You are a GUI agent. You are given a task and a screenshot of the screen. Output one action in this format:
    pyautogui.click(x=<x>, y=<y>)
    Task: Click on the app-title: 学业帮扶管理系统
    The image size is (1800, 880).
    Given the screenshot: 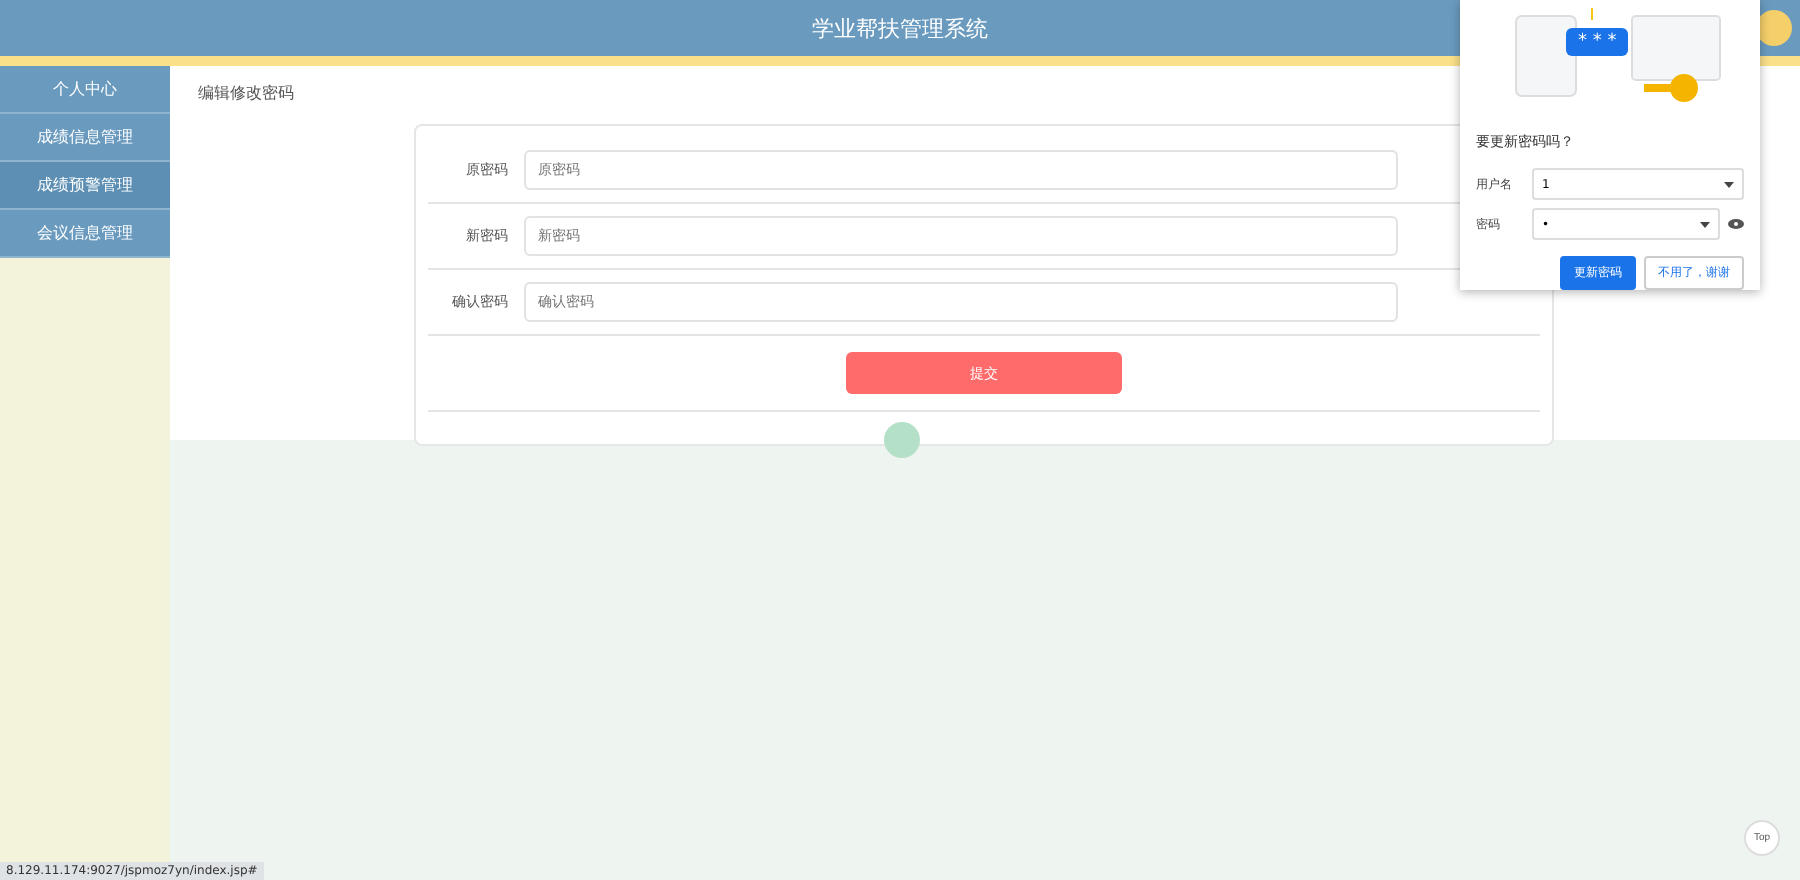 What is the action you would take?
    pyautogui.click(x=900, y=28)
    